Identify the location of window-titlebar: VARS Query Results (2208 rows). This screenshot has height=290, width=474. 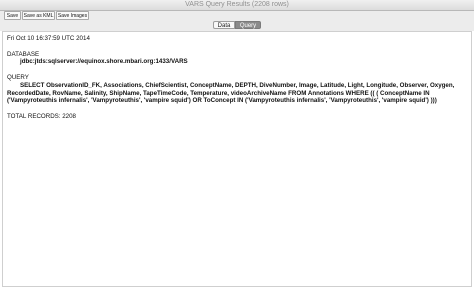
(237, 5).